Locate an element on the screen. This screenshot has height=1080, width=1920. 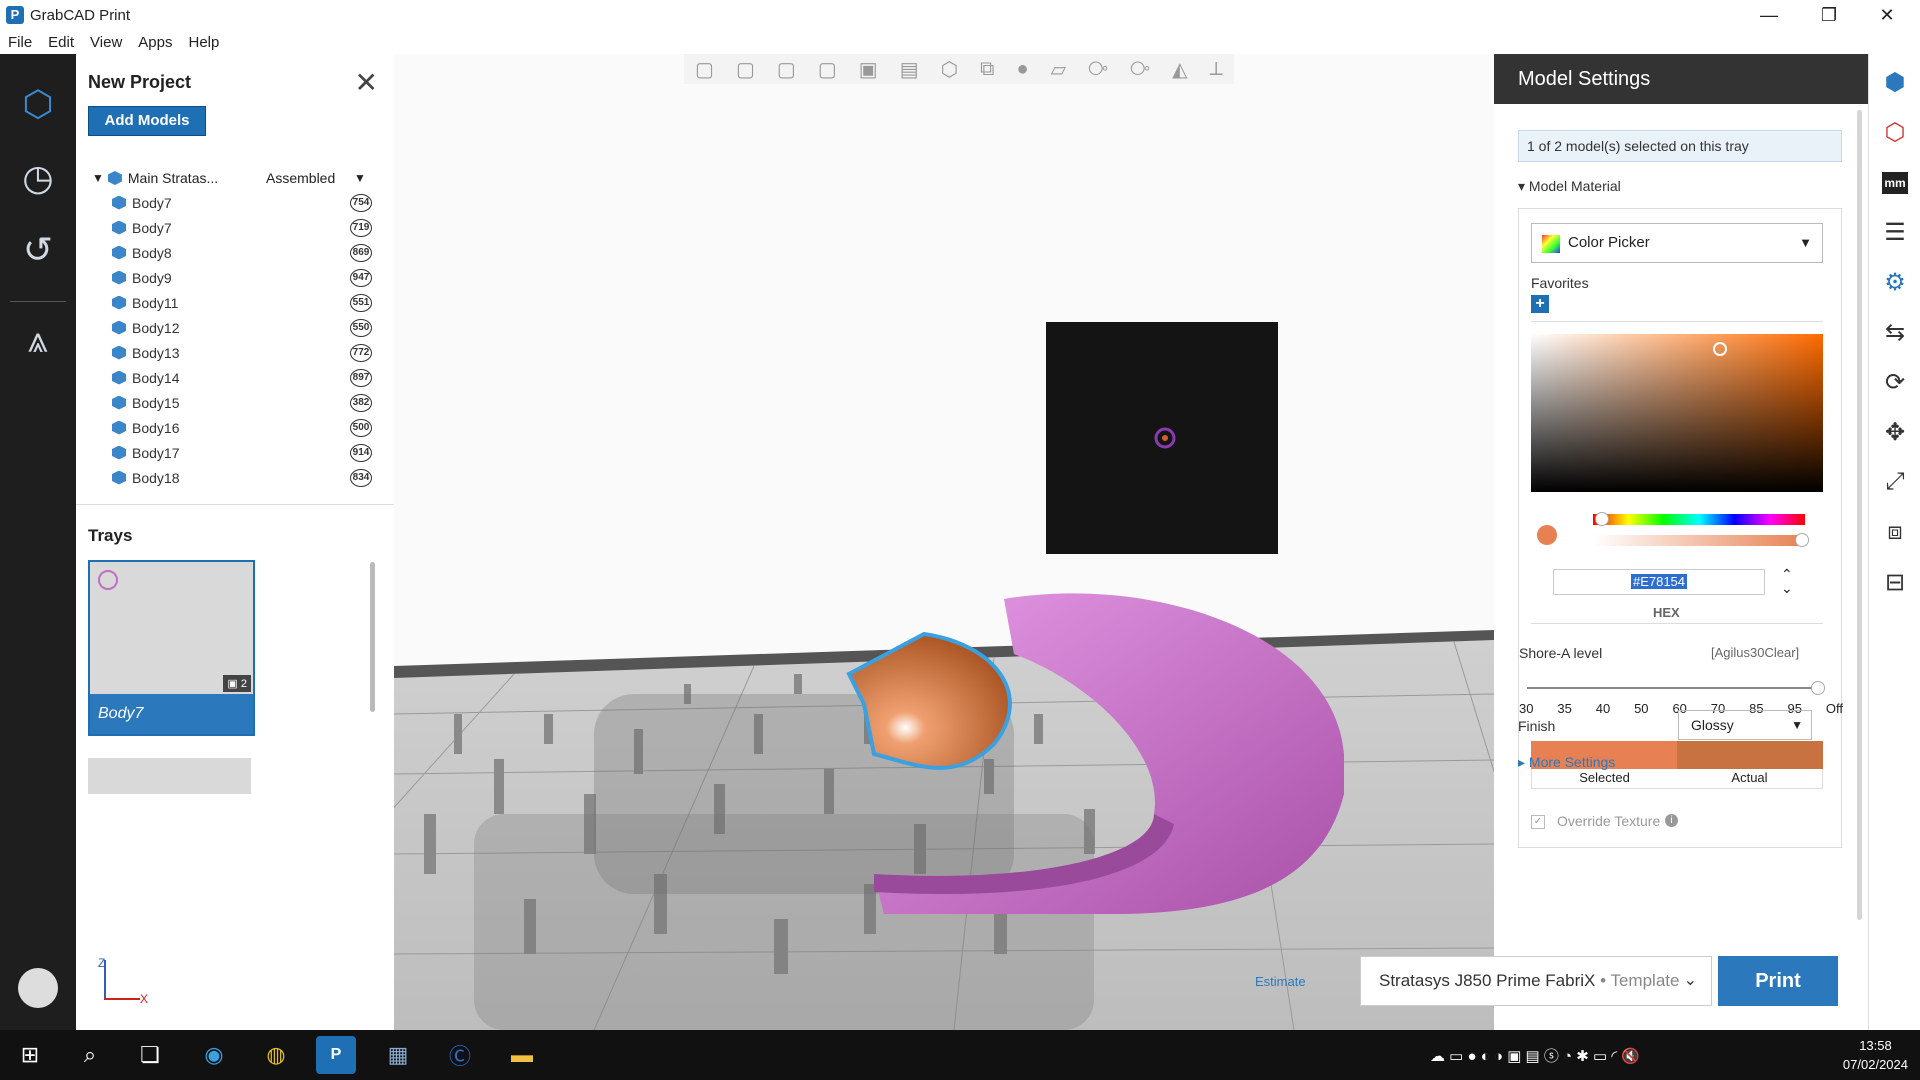
menu-apps: Apps is located at coordinates (155, 42).